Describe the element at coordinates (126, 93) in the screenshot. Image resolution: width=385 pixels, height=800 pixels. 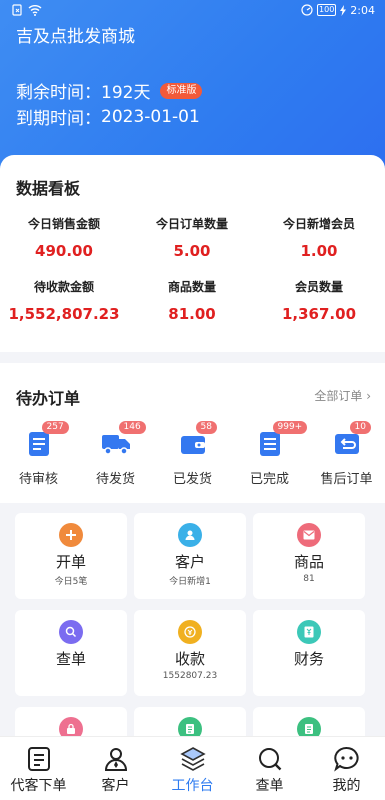
I see `remaining-value: 192天` at that location.